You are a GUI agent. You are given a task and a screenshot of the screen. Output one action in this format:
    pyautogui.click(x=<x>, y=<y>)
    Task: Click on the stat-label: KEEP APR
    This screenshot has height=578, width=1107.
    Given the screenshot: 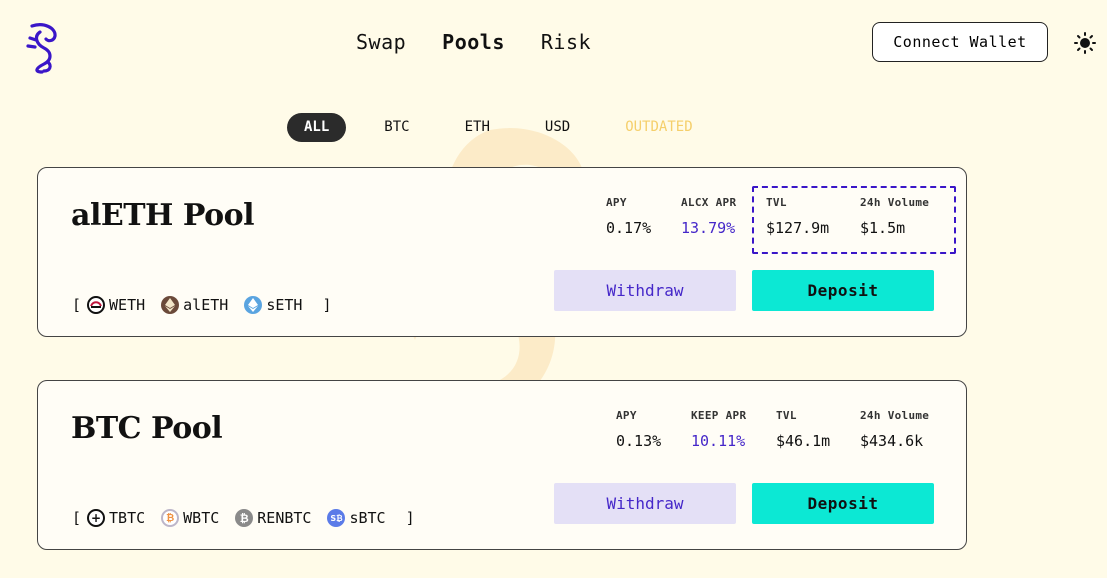 What is the action you would take?
    pyautogui.click(x=719, y=415)
    